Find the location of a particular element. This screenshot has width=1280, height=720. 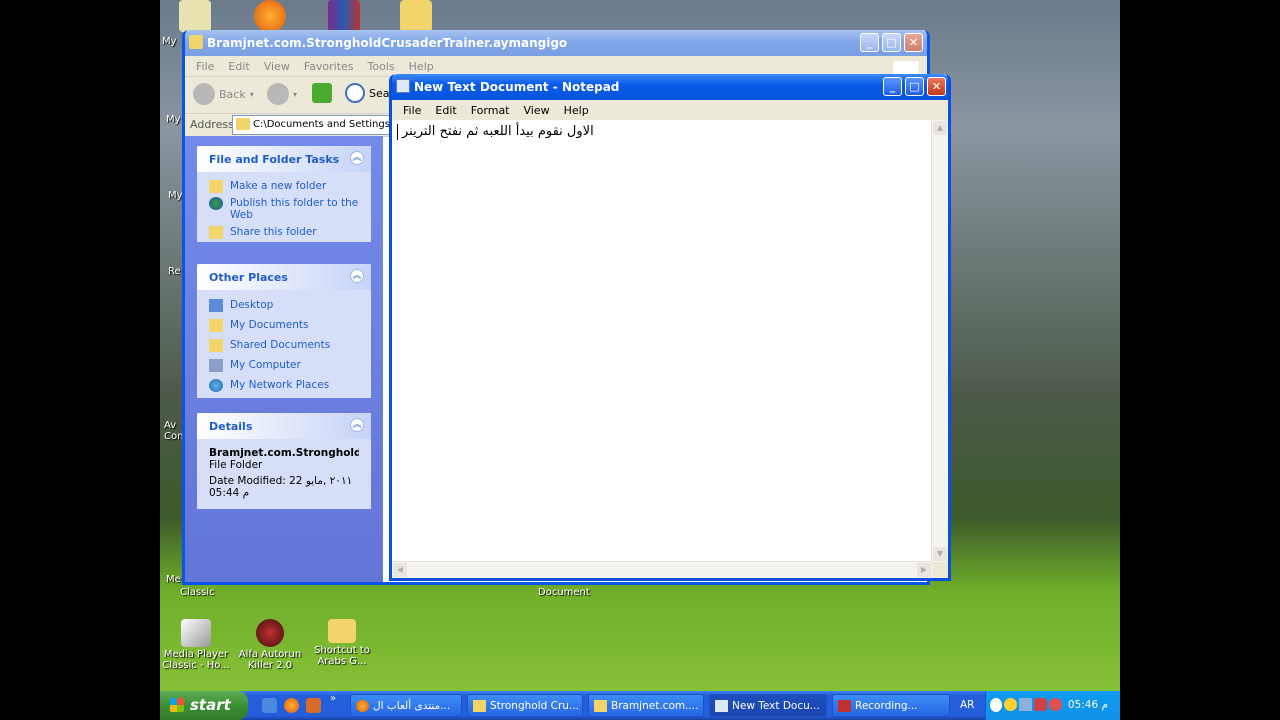

place-my-documents: My Documents is located at coordinates (284, 326).